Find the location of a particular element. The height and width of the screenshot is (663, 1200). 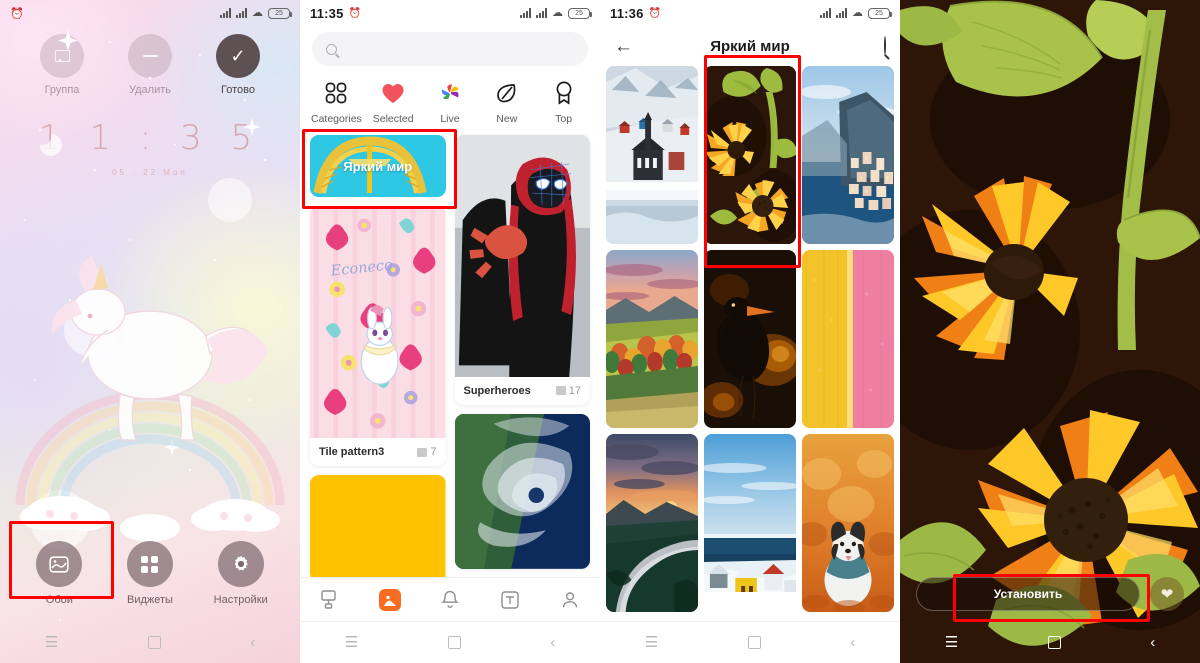

card-tile-pattern3: Econeco Tile pattern3 7 is located at coordinates (378, 336).